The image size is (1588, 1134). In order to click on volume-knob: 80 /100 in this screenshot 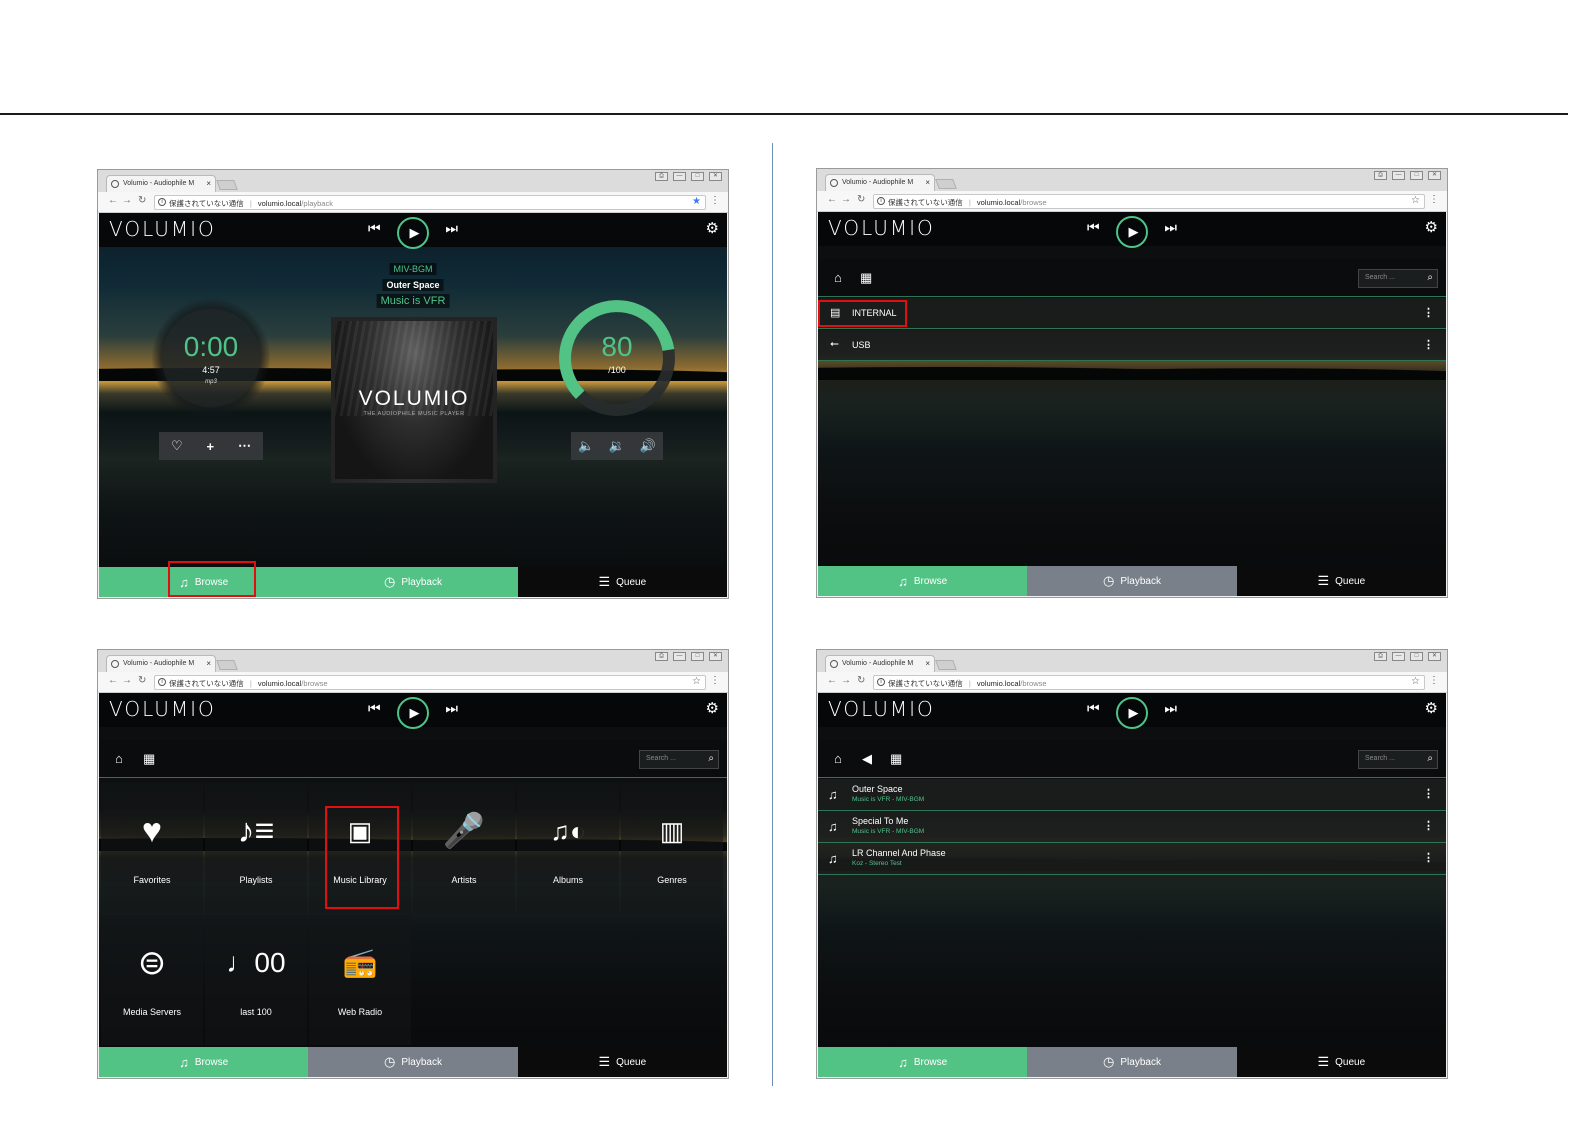, I will do `click(617, 358)`.